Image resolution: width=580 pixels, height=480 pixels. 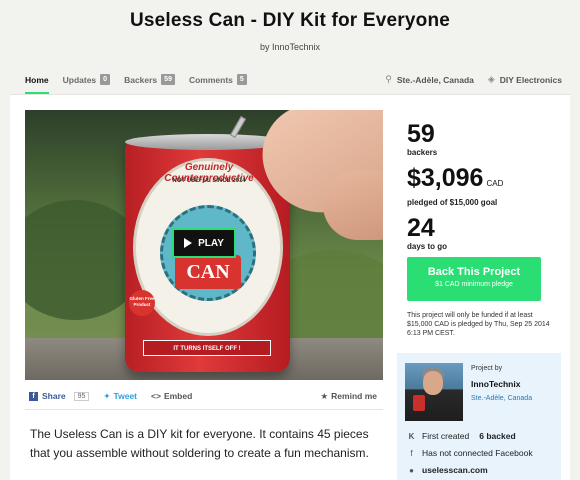 I want to click on remind-label: Remind me, so click(x=354, y=396).